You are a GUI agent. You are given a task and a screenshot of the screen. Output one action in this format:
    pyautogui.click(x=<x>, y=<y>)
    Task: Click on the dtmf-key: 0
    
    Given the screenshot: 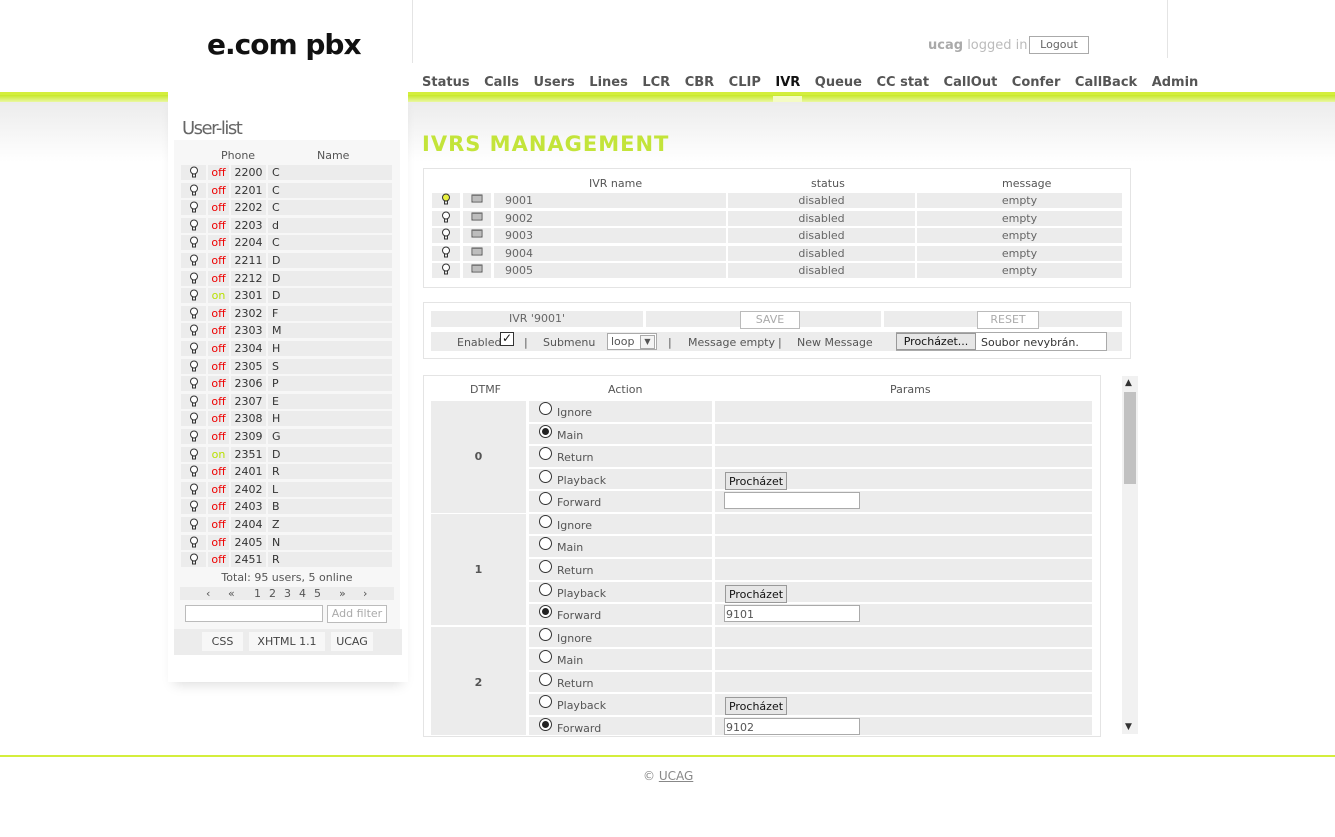 What is the action you would take?
    pyautogui.click(x=478, y=457)
    